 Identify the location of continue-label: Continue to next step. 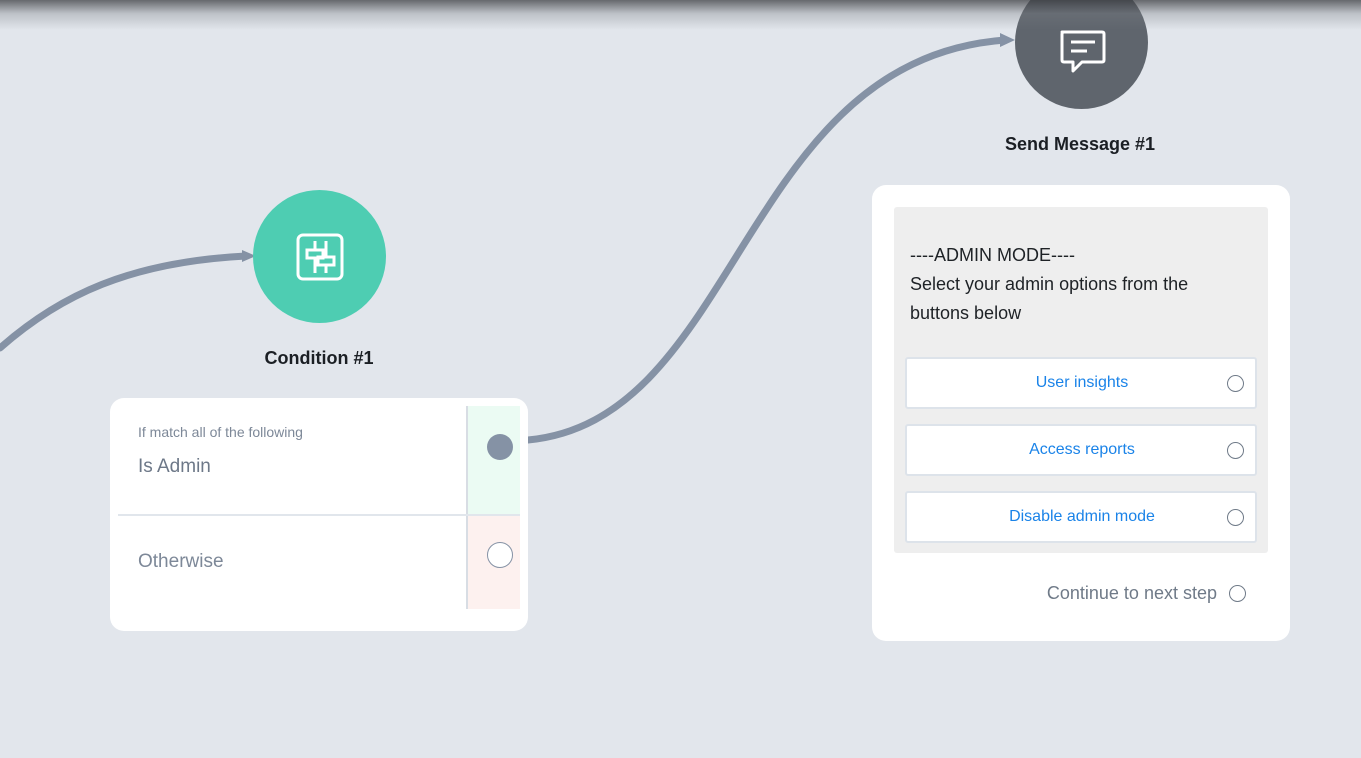
(1131, 593).